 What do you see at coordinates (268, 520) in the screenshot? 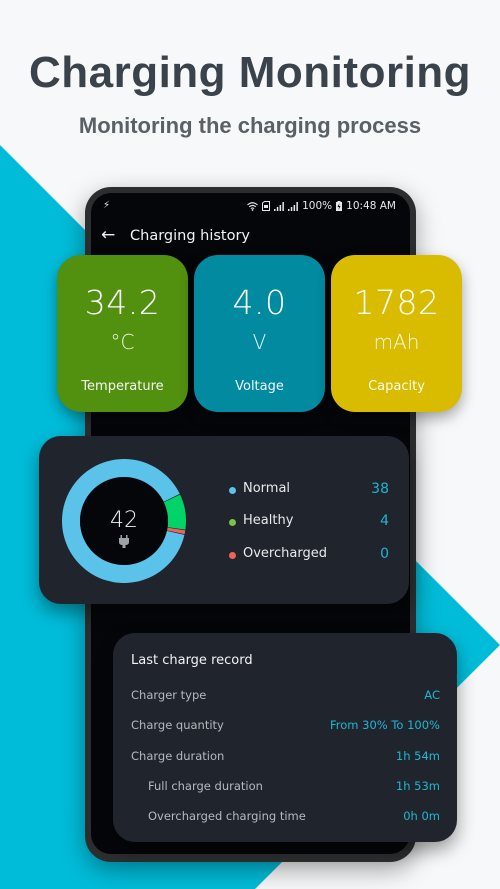
I see `legend-label: Healthy` at bounding box center [268, 520].